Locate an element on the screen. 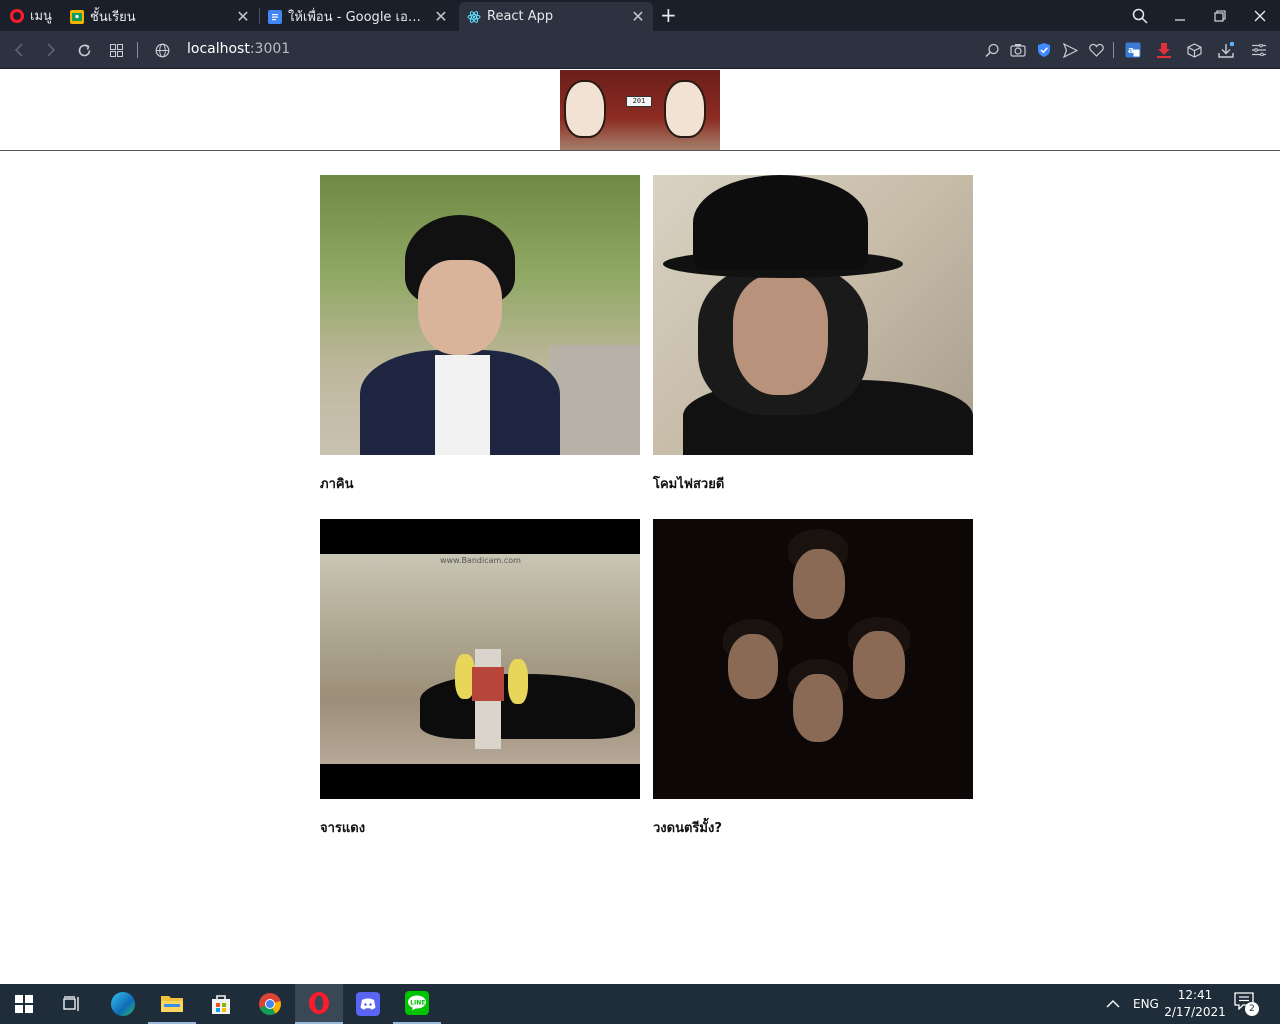 Image resolution: width=1280 pixels, height=1024 pixels. gallery-card: วงดนตรีมั้ง? is located at coordinates (813, 677).